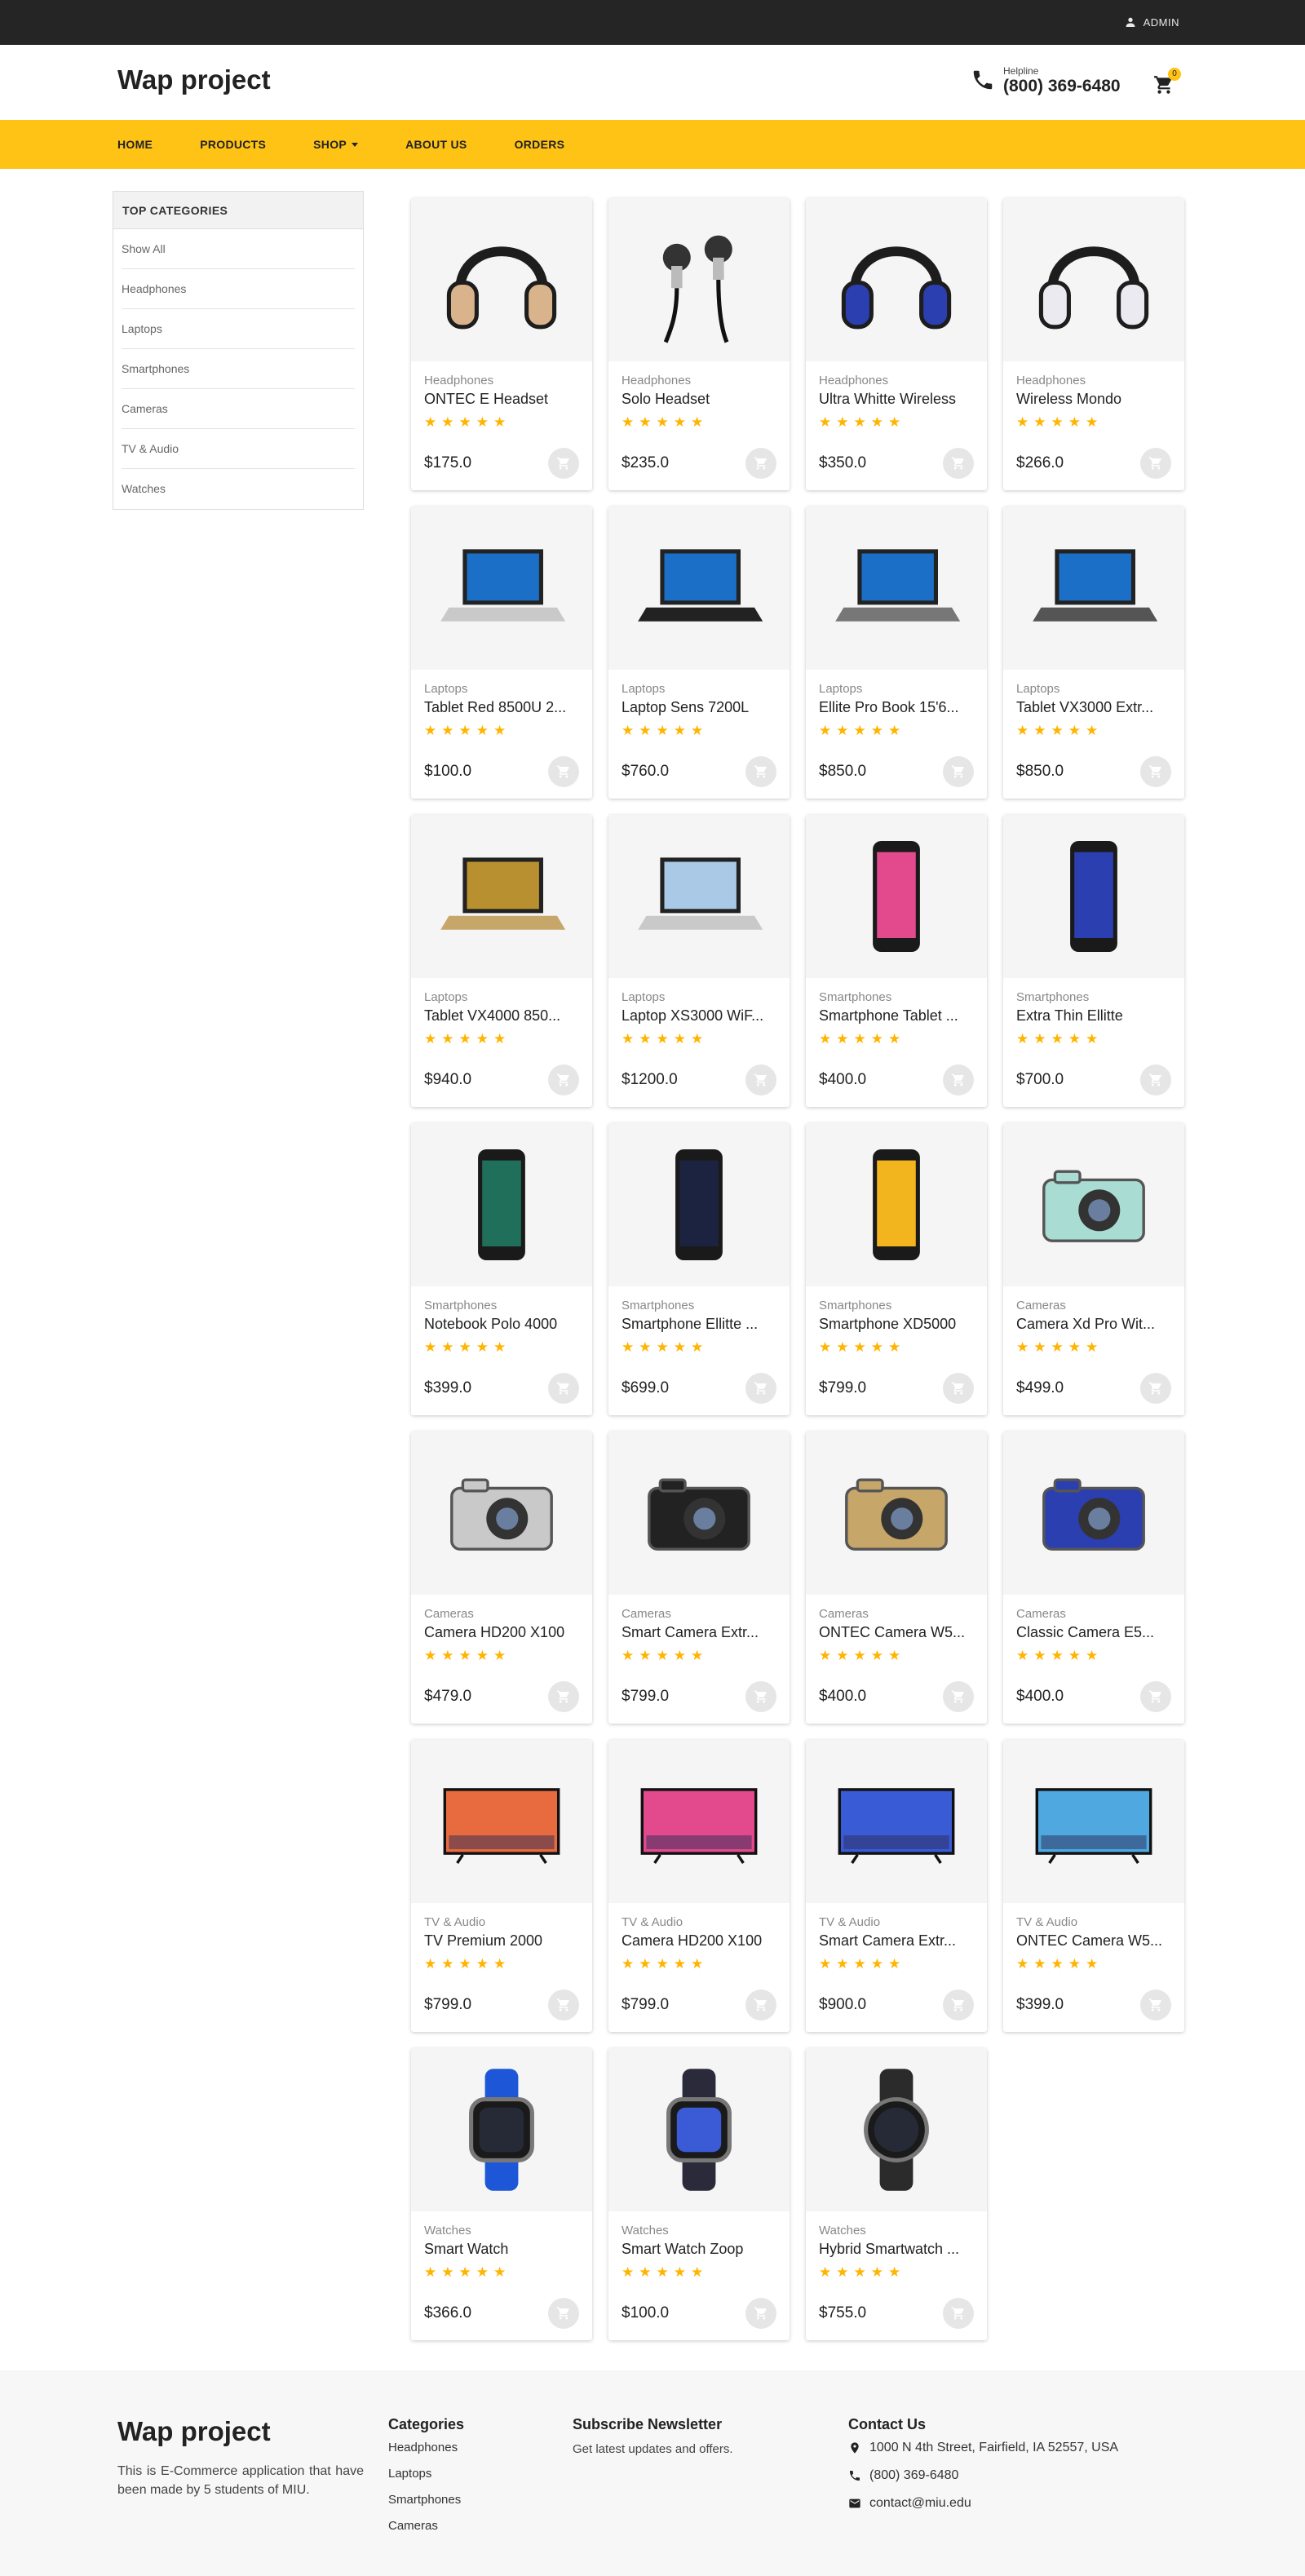  Describe the element at coordinates (336, 144) in the screenshot. I see `nav-shop: SHOP` at that location.